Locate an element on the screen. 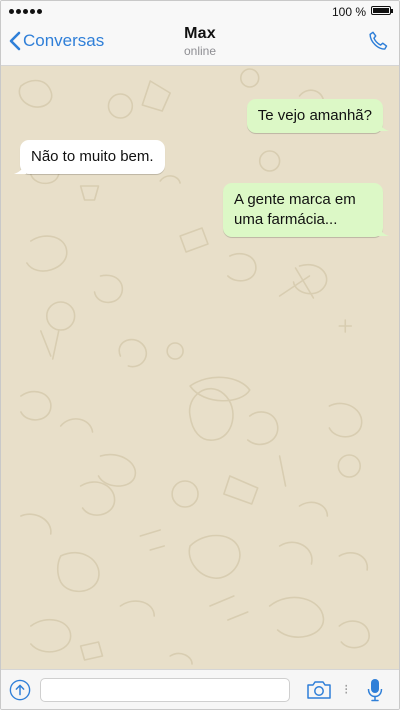 Image resolution: width=400 pixels, height=710 pixels. call-button is located at coordinates (378, 43).